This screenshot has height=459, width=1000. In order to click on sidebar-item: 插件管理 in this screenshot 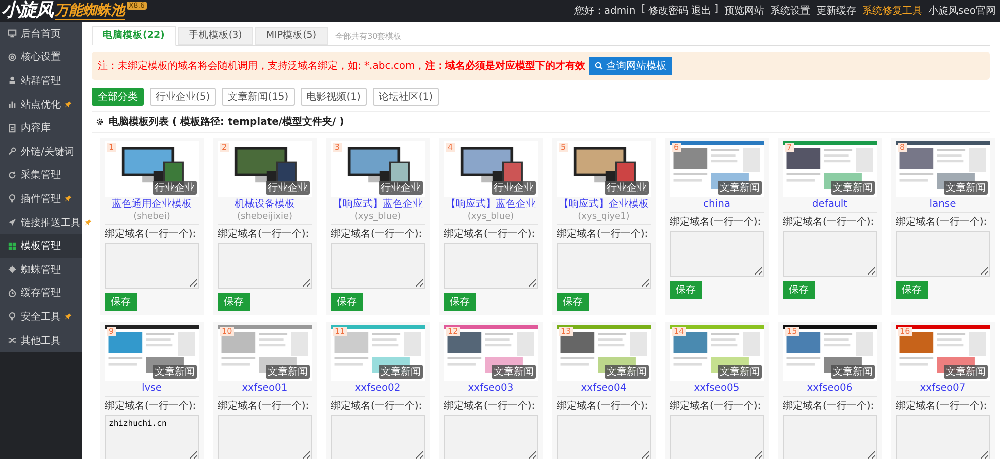, I will do `click(41, 199)`.